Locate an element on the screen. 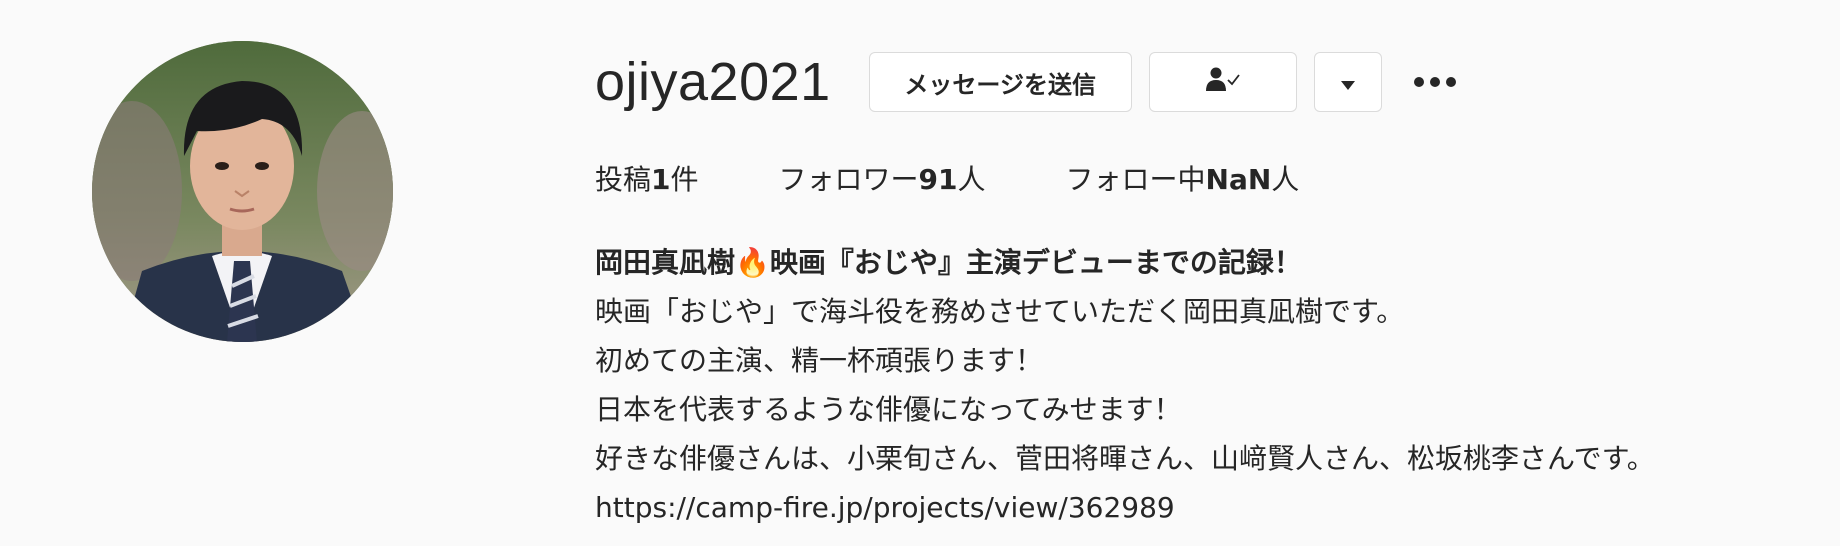 This screenshot has width=1840, height=546. username: ojiya2021 is located at coordinates (713, 82).